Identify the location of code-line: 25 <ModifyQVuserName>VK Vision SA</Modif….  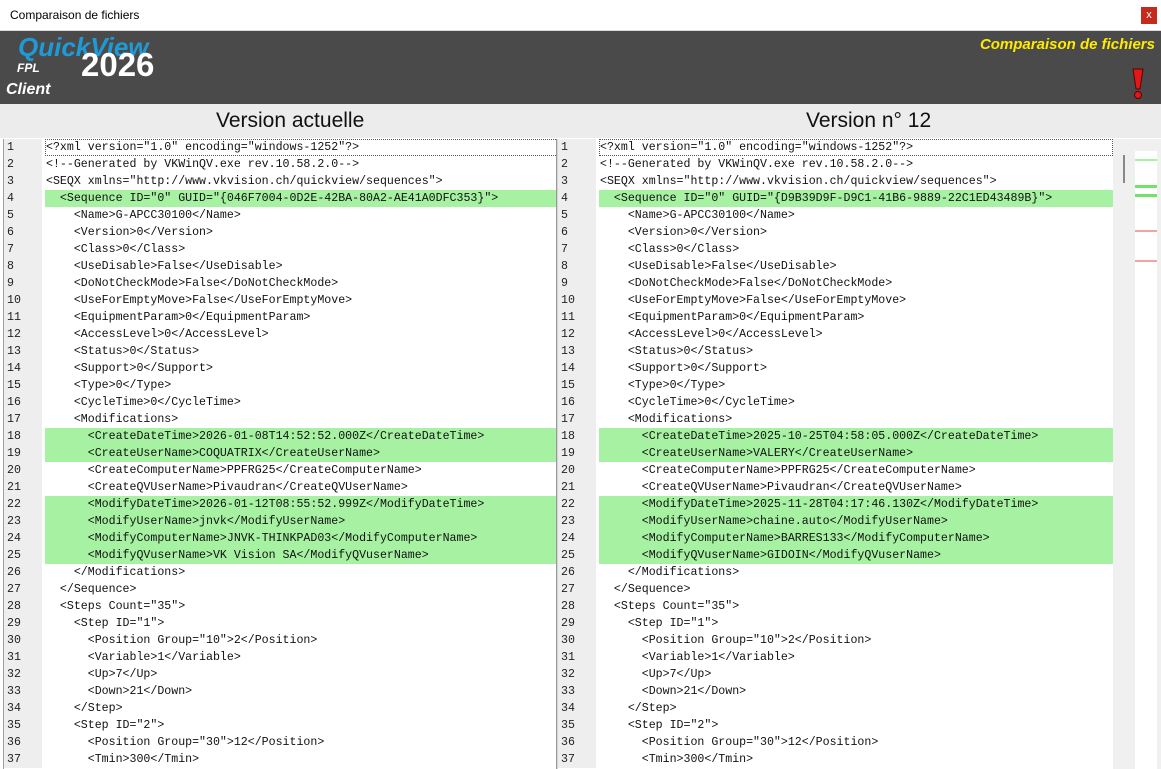
(281, 555).